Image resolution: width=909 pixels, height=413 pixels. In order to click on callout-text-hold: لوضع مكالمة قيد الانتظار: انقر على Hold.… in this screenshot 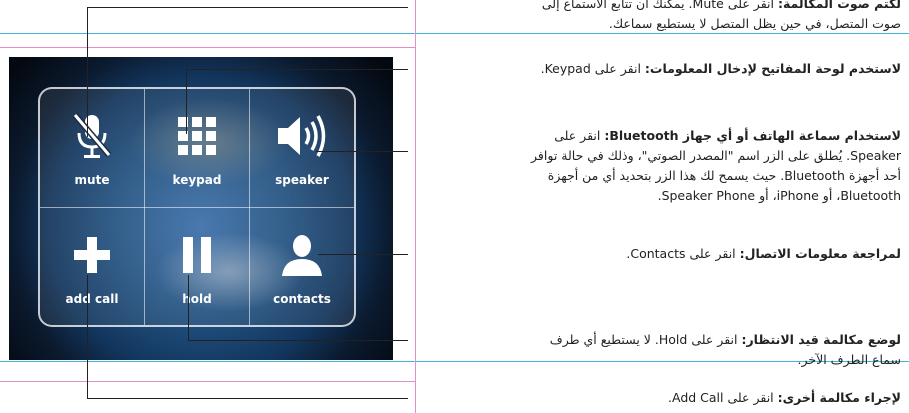, I will do `click(661, 350)`.